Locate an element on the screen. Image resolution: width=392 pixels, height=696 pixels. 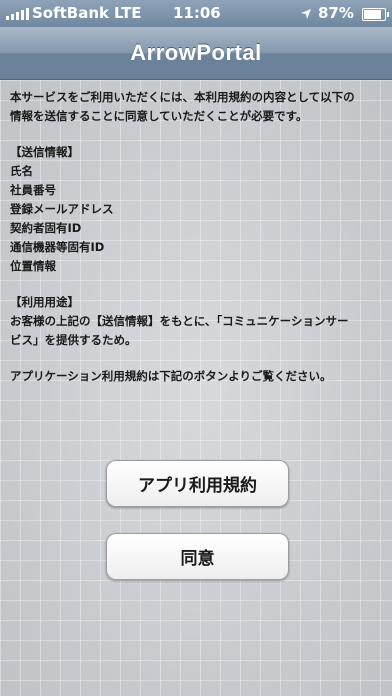
purpose-heading: 【利用用途】 is located at coordinates (44, 302).